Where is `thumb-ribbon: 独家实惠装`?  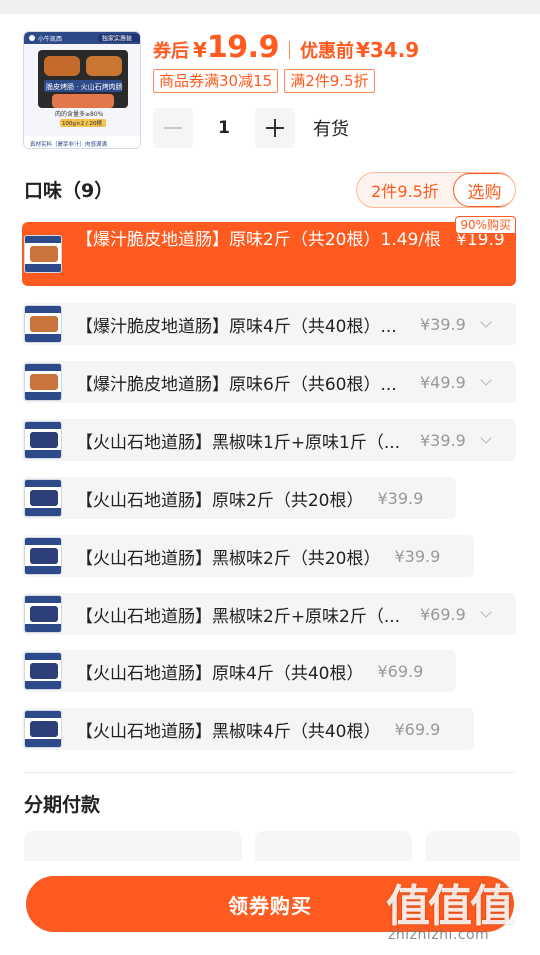 thumb-ribbon: 独家实惠装 is located at coordinates (117, 39).